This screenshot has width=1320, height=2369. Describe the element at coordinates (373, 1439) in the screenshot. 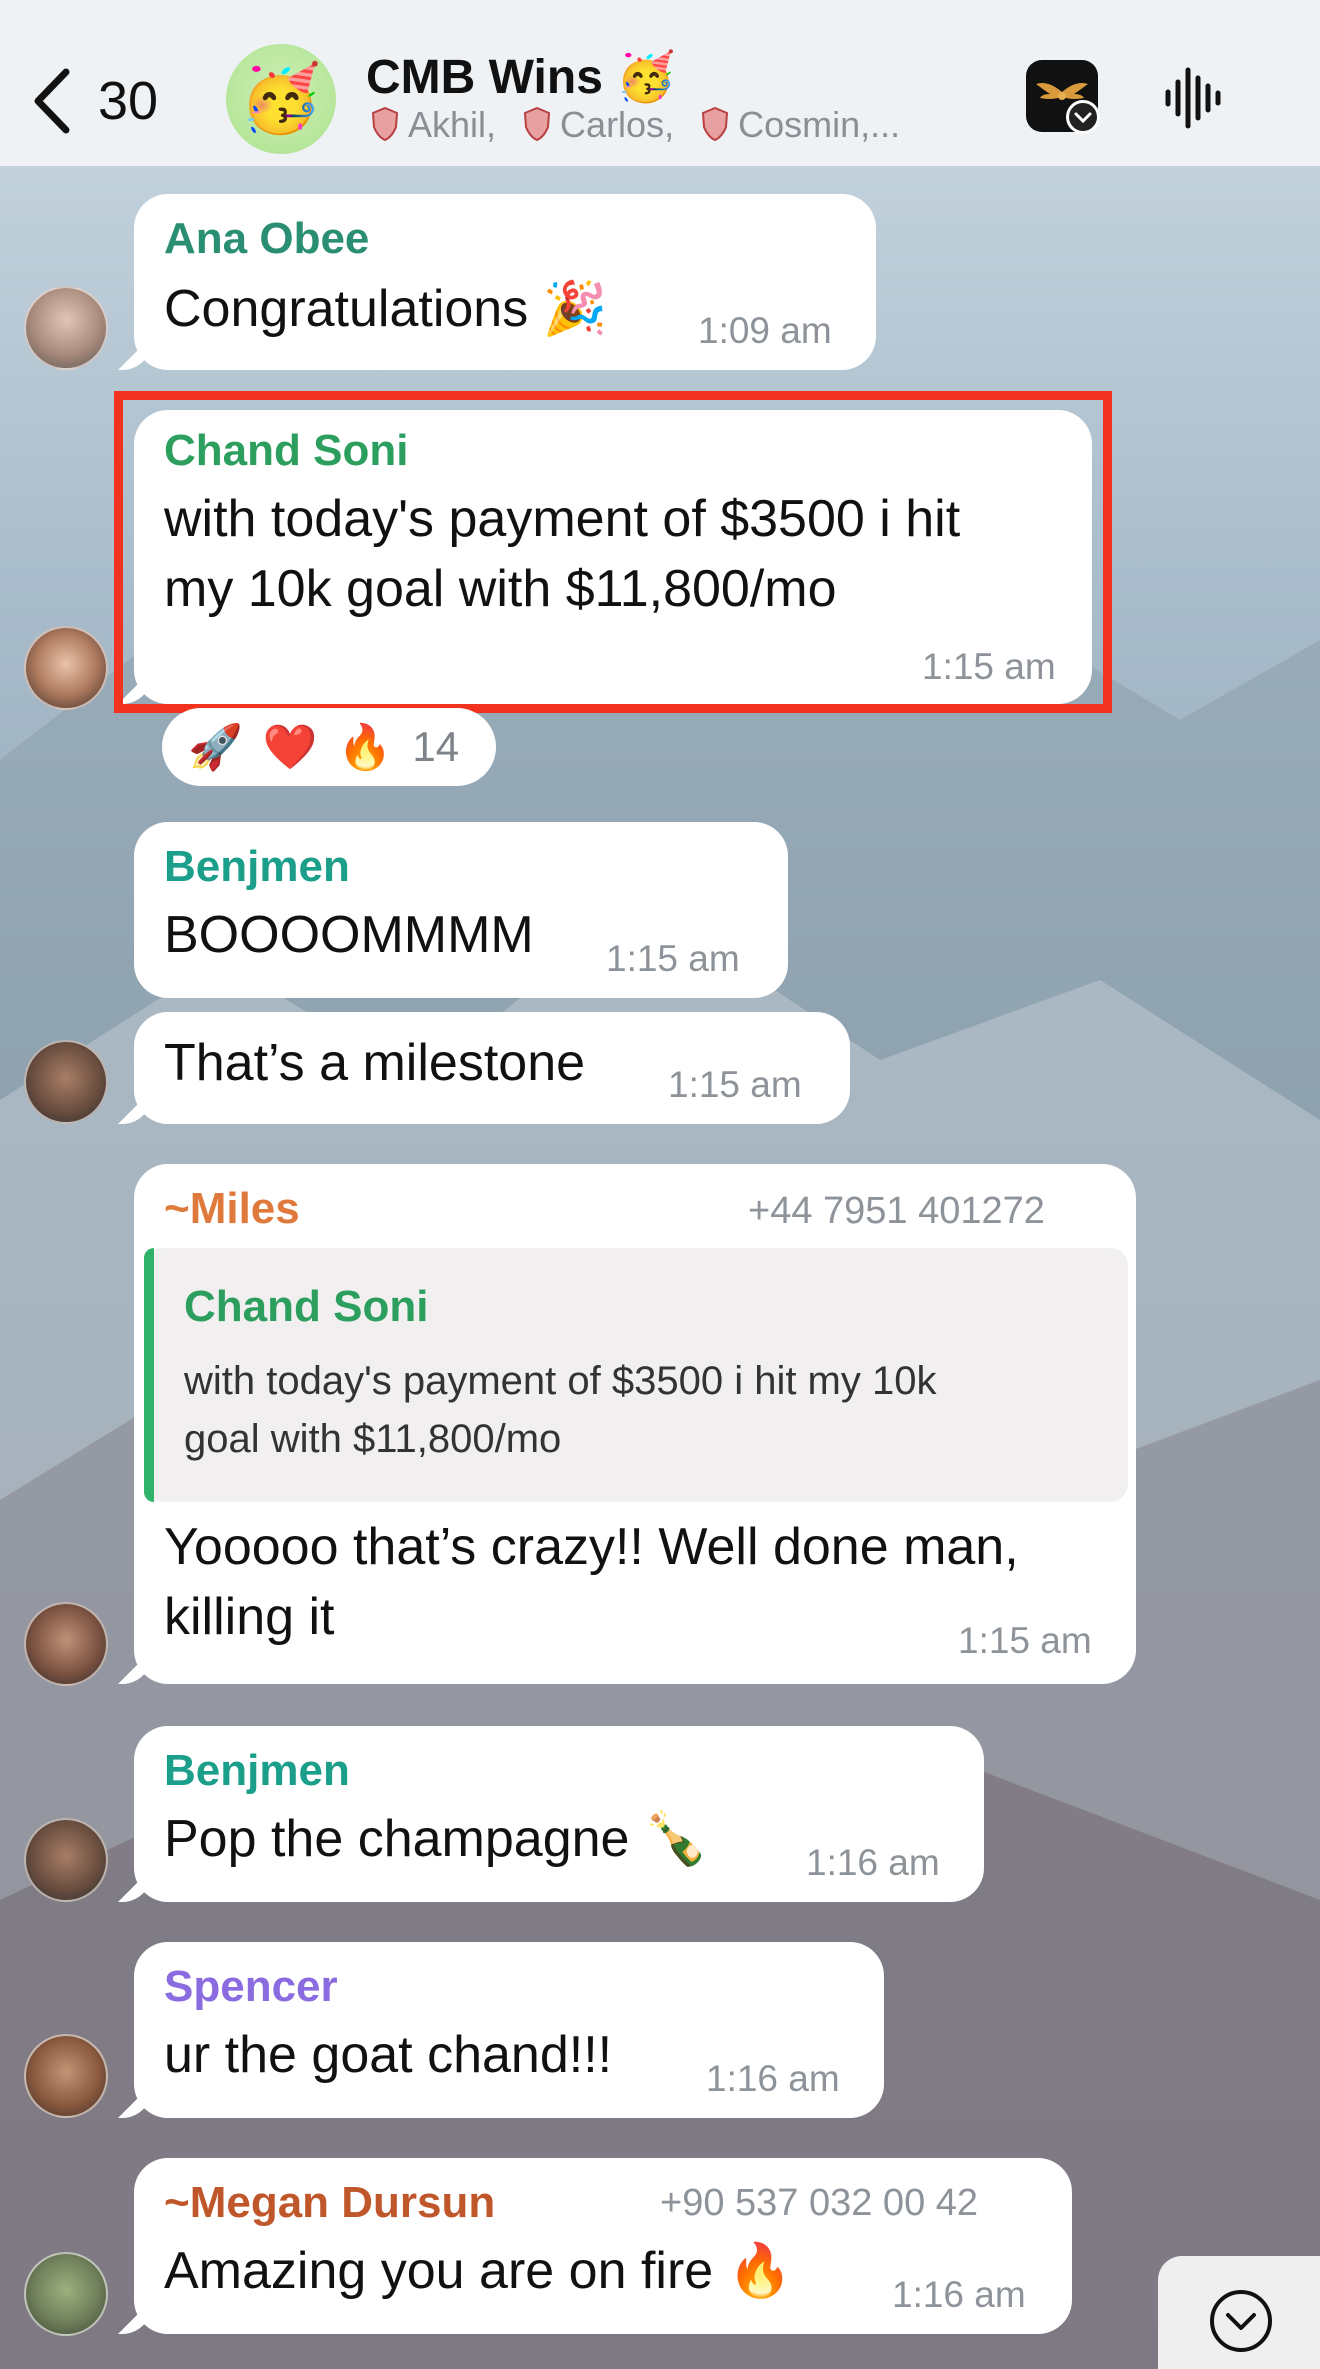

I see `quote-text-line: goal with $11,800/mo` at that location.